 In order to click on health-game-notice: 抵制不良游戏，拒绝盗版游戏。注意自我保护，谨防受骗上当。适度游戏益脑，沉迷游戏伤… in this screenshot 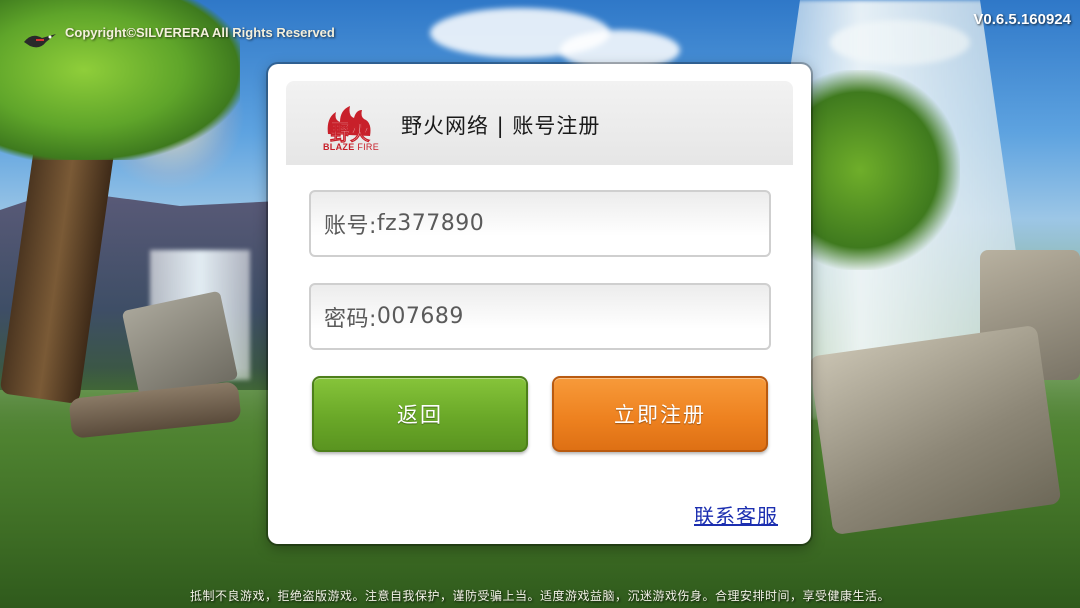, I will do `click(539, 596)`.